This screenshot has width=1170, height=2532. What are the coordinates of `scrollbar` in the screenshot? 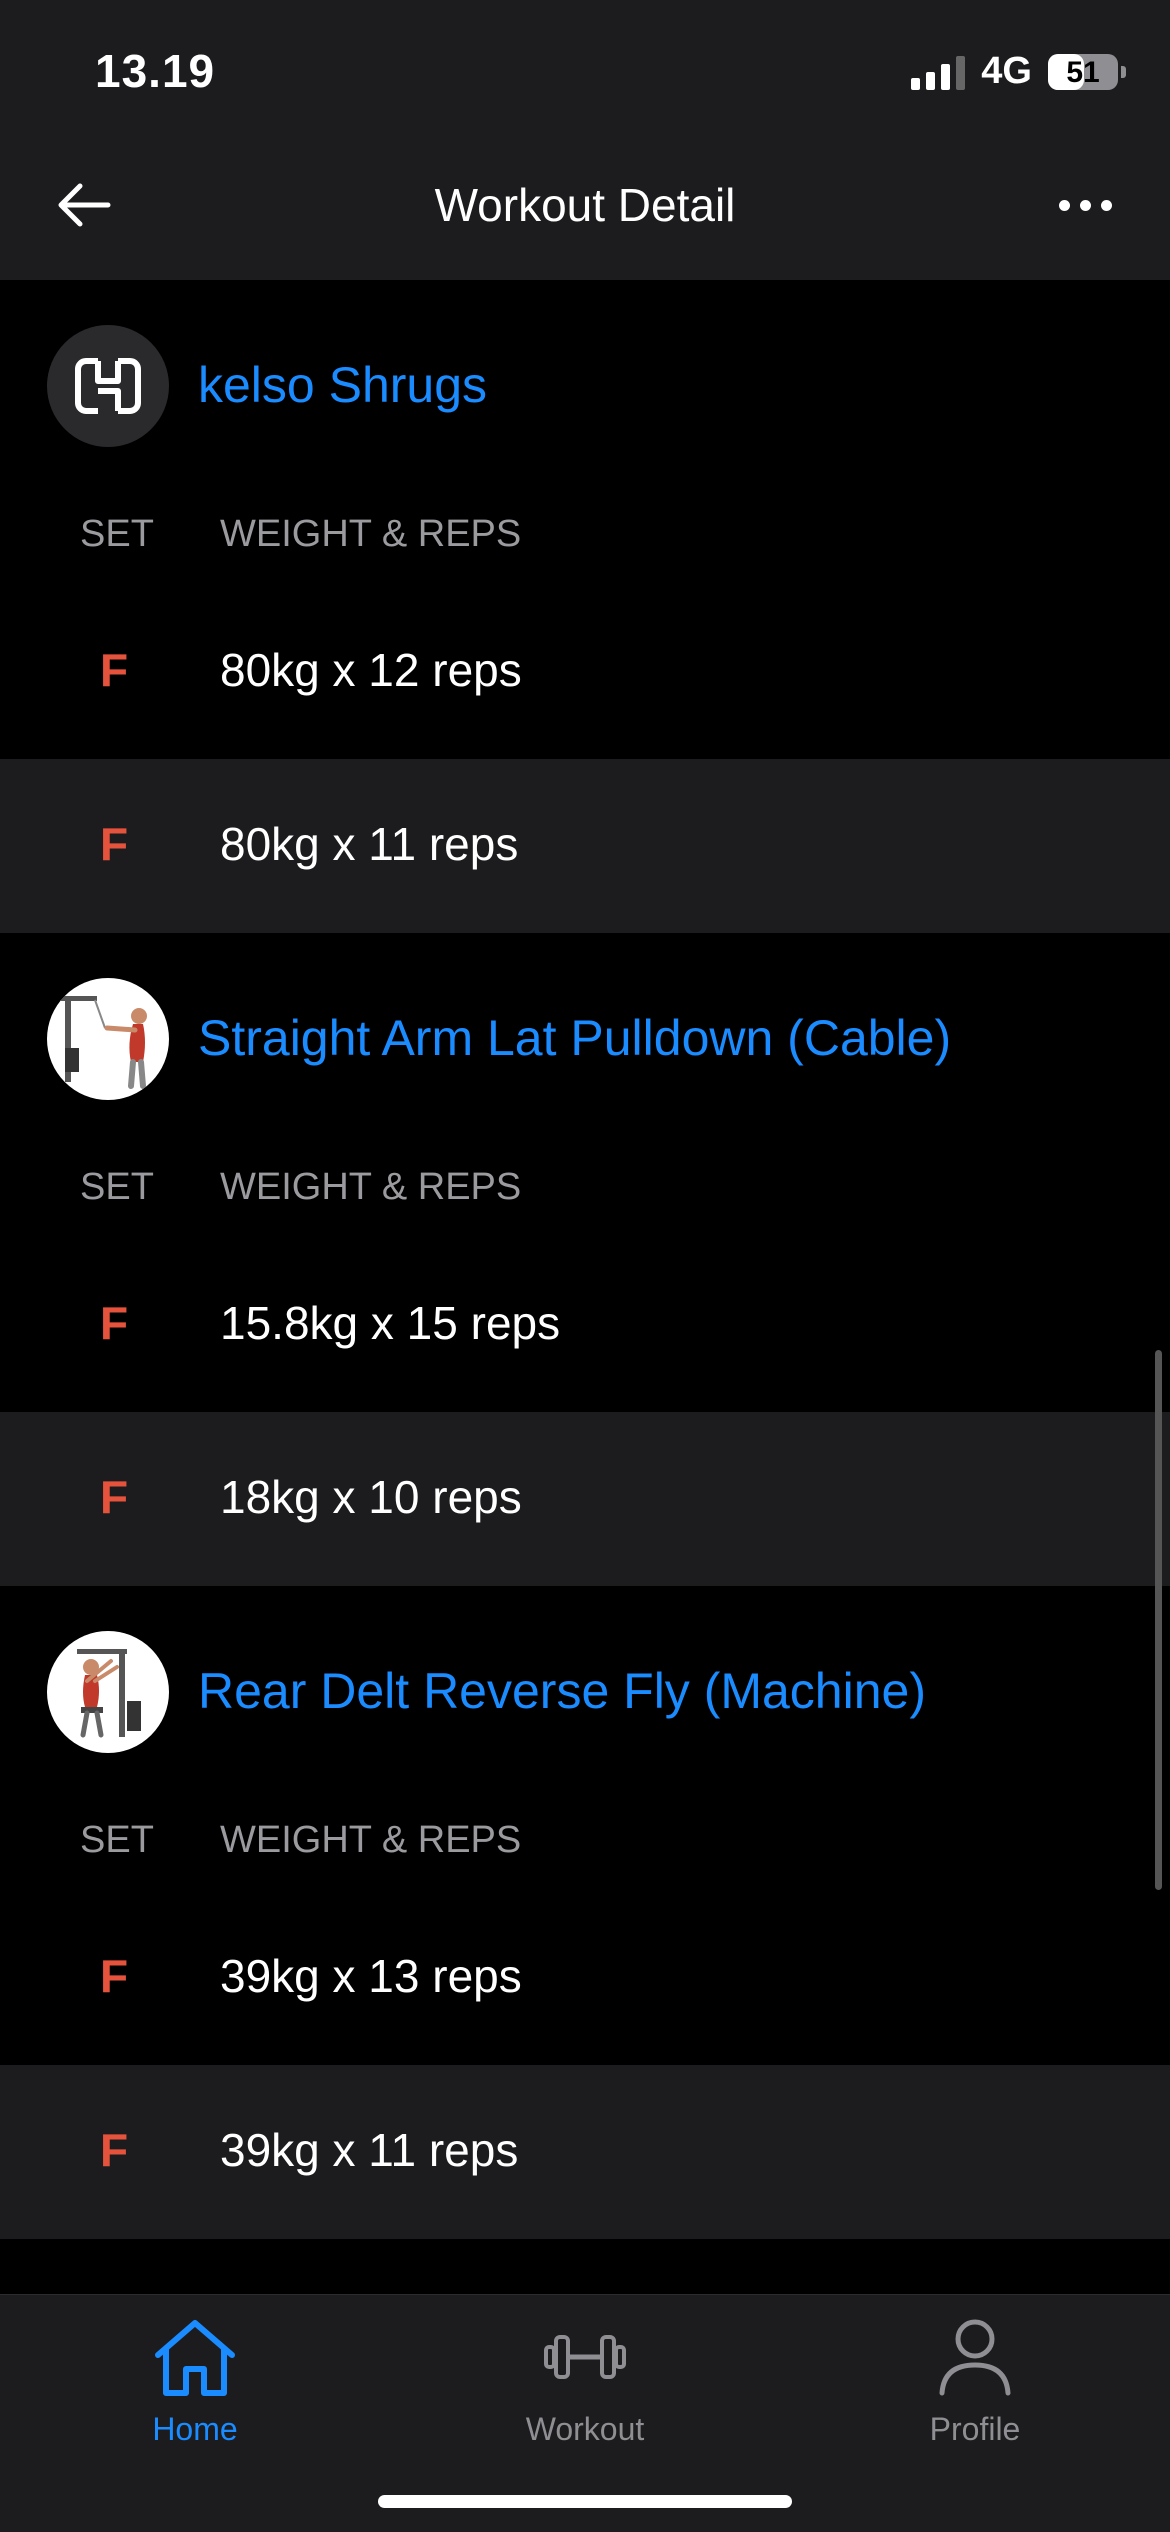 It's located at (1158, 1620).